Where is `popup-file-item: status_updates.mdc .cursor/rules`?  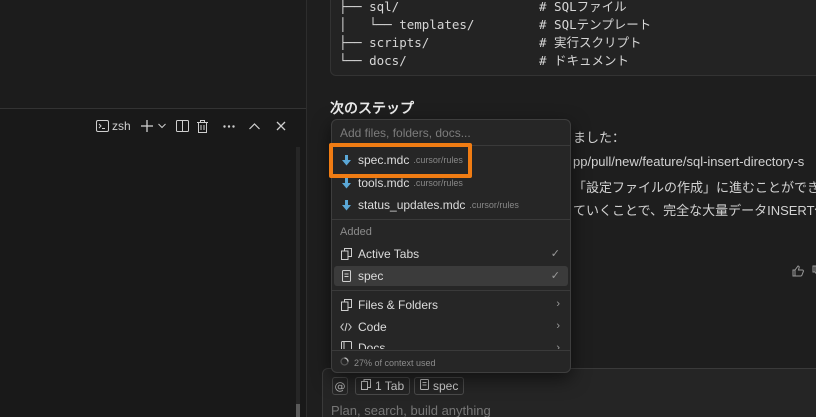 popup-file-item: status_updates.mdc .cursor/rules is located at coordinates (451, 205).